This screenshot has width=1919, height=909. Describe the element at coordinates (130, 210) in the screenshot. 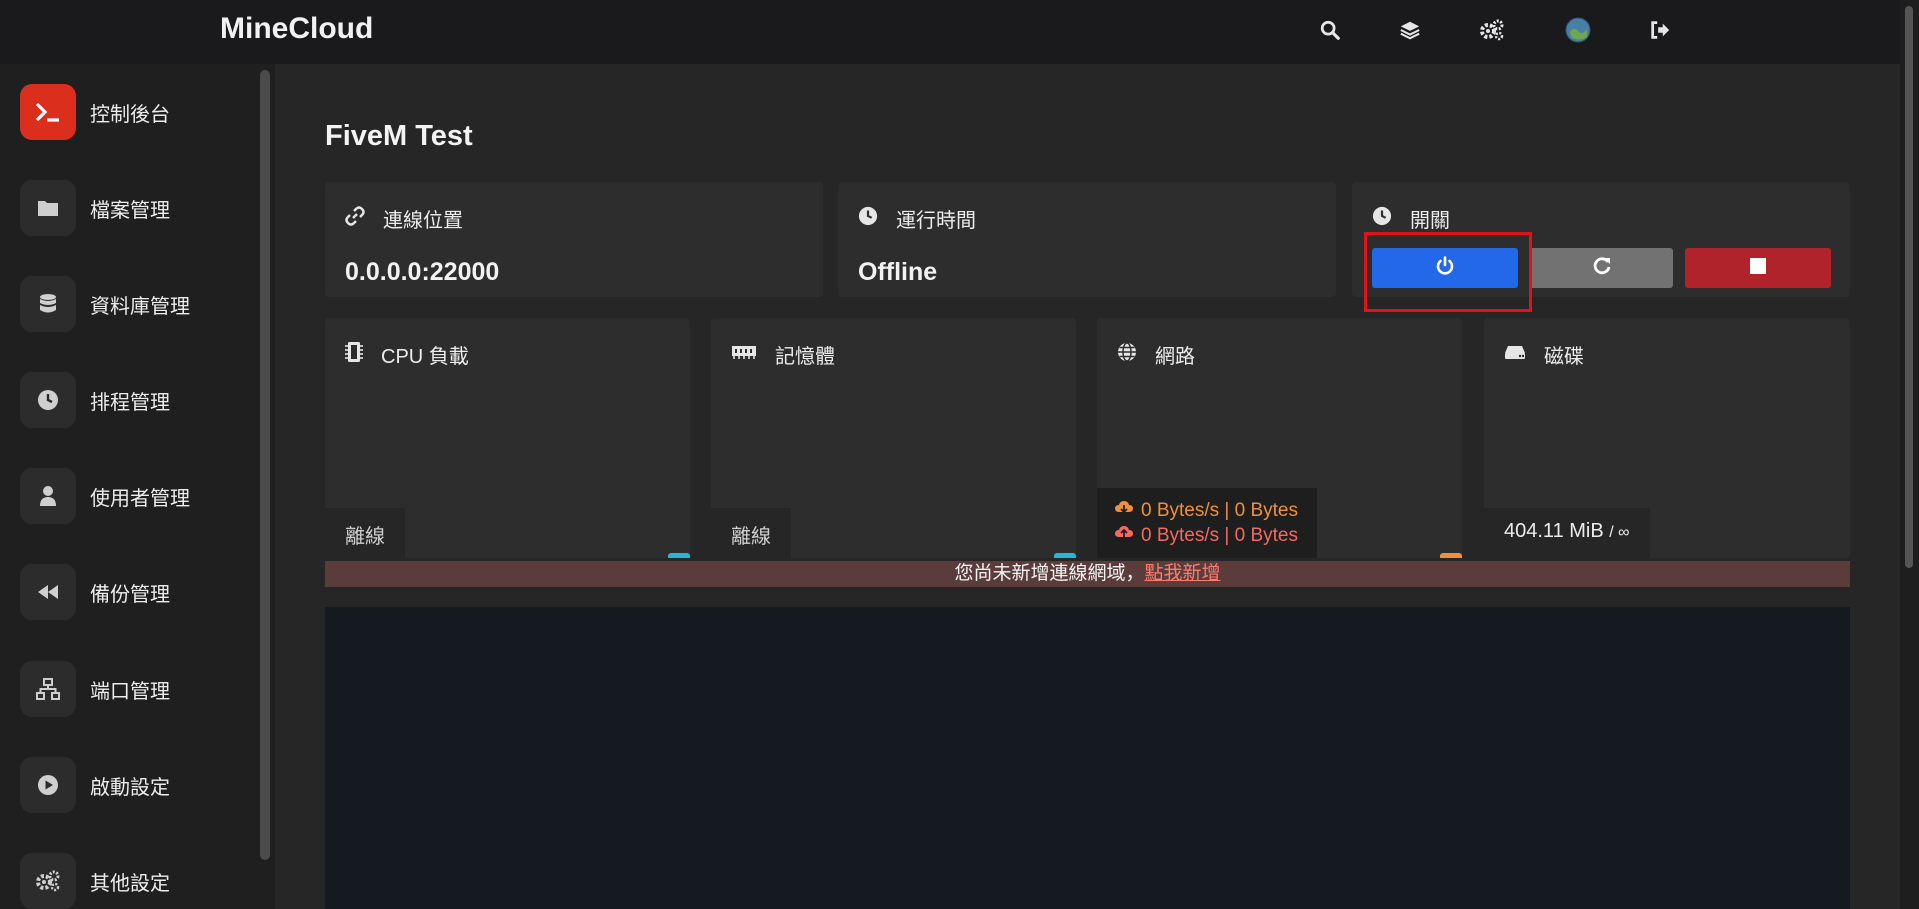

I see `sidebar-item-label: 檔案管理` at that location.